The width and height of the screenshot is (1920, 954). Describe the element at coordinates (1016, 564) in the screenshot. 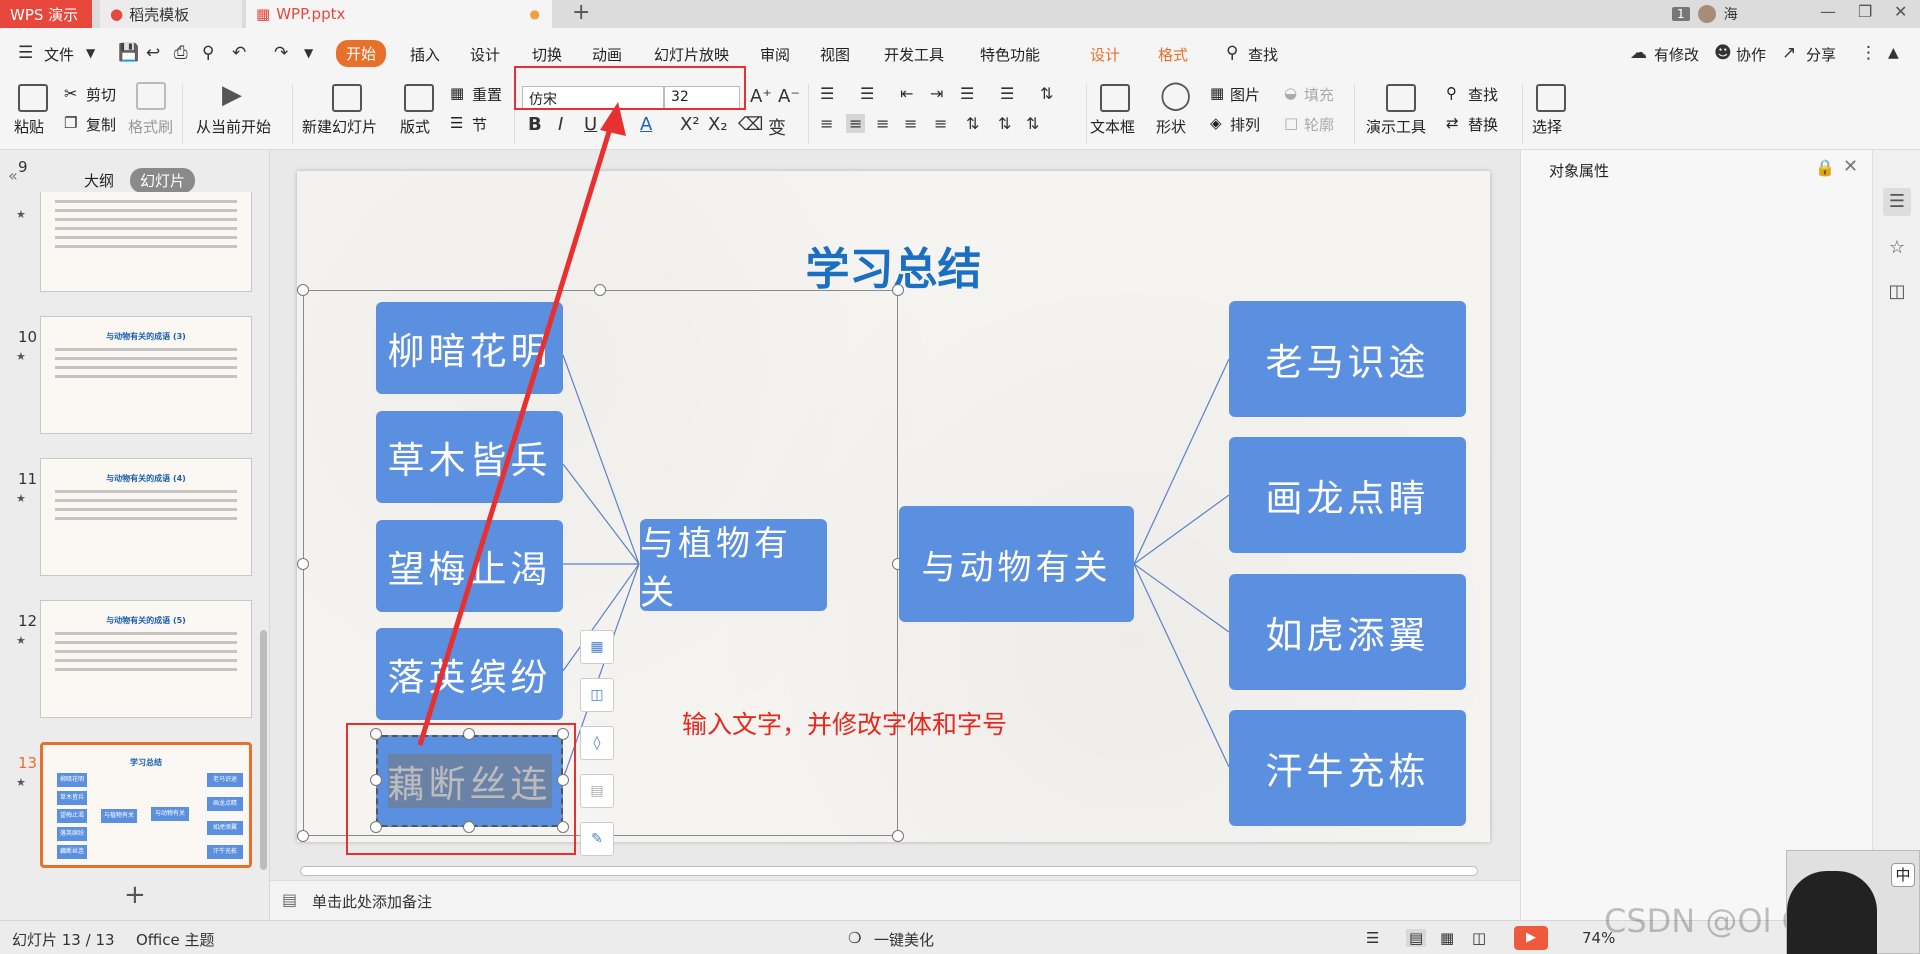

I see `node-animals: 与动物有关` at that location.